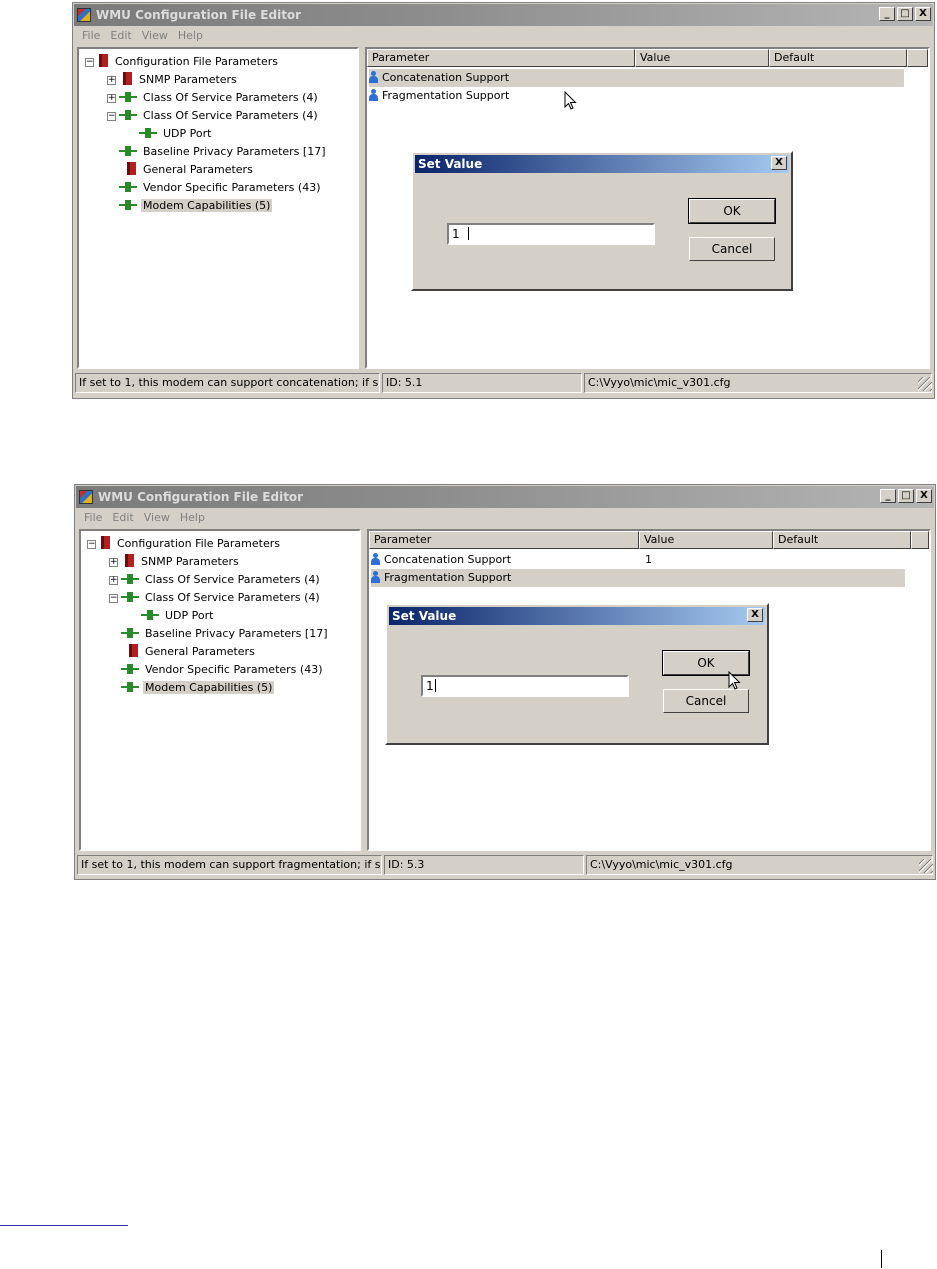 This screenshot has height=1269, width=937. Describe the element at coordinates (64, 1225) in the screenshot. I see `footnote-rule` at that location.